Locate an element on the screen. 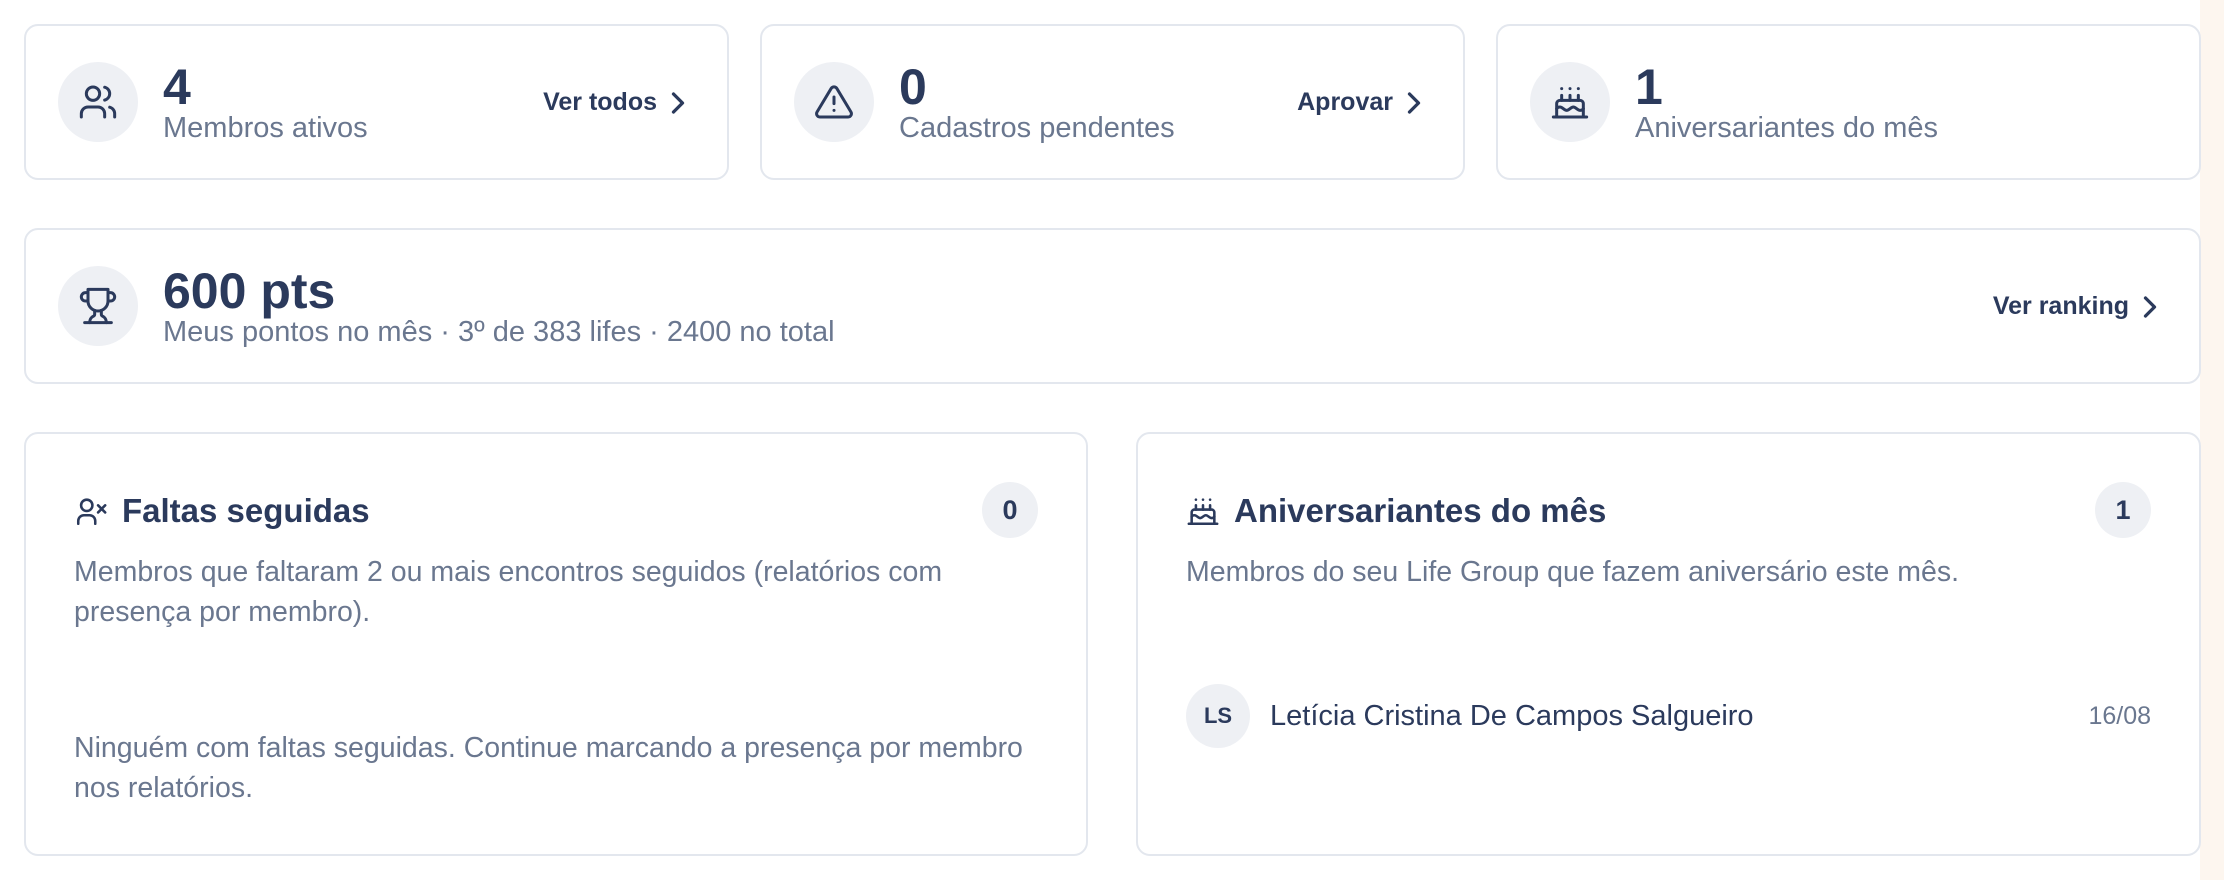 This screenshot has width=2224, height=880. view-ranking-link: Ver ranking is located at coordinates (2076, 306).